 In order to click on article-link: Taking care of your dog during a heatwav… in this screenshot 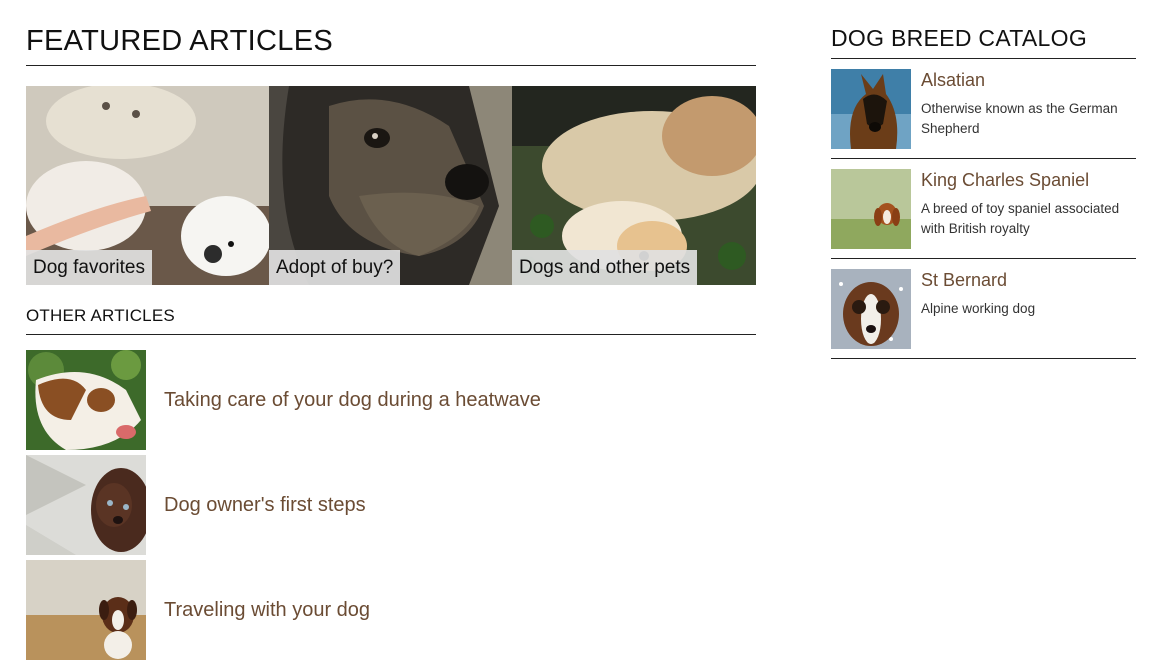, I will do `click(352, 400)`.